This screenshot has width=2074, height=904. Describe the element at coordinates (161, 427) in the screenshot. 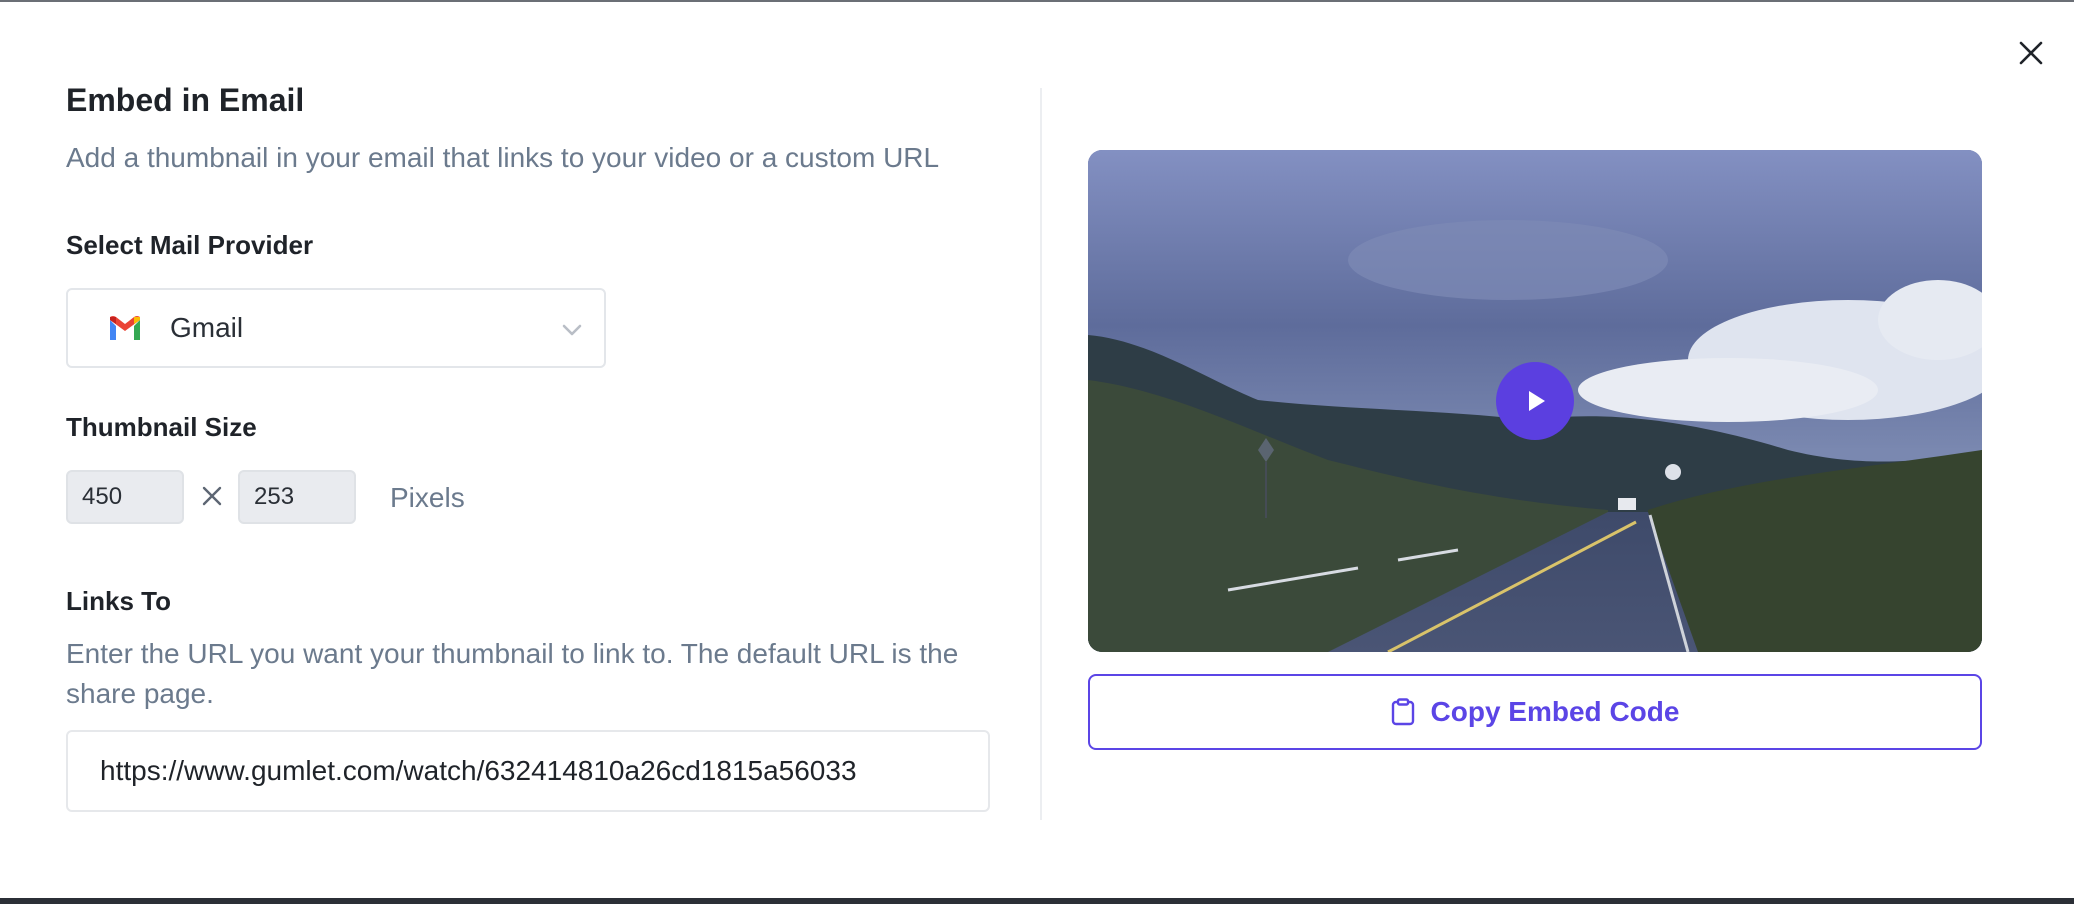

I see `thumbnail-size-label: Thumbnail Size` at that location.